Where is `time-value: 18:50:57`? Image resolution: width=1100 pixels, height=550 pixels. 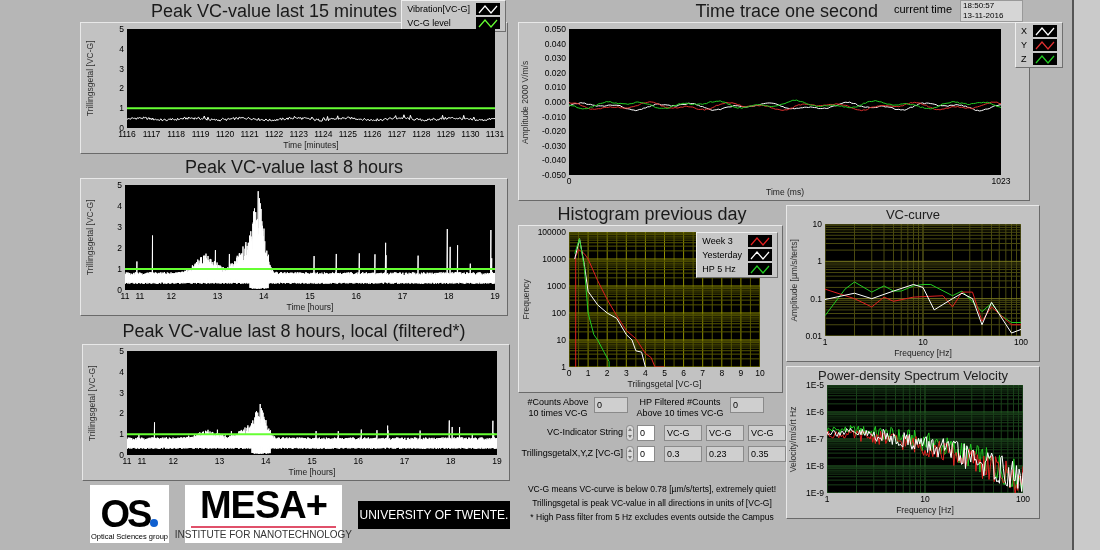
time-value: 18:50:57 is located at coordinates (979, 6).